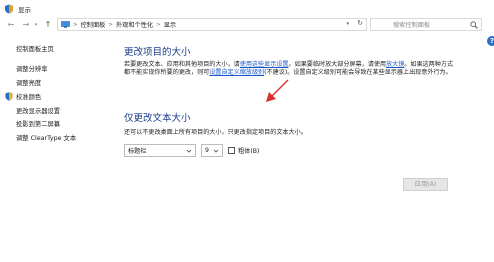  I want to click on item-select: 标题栏, so click(160, 150).